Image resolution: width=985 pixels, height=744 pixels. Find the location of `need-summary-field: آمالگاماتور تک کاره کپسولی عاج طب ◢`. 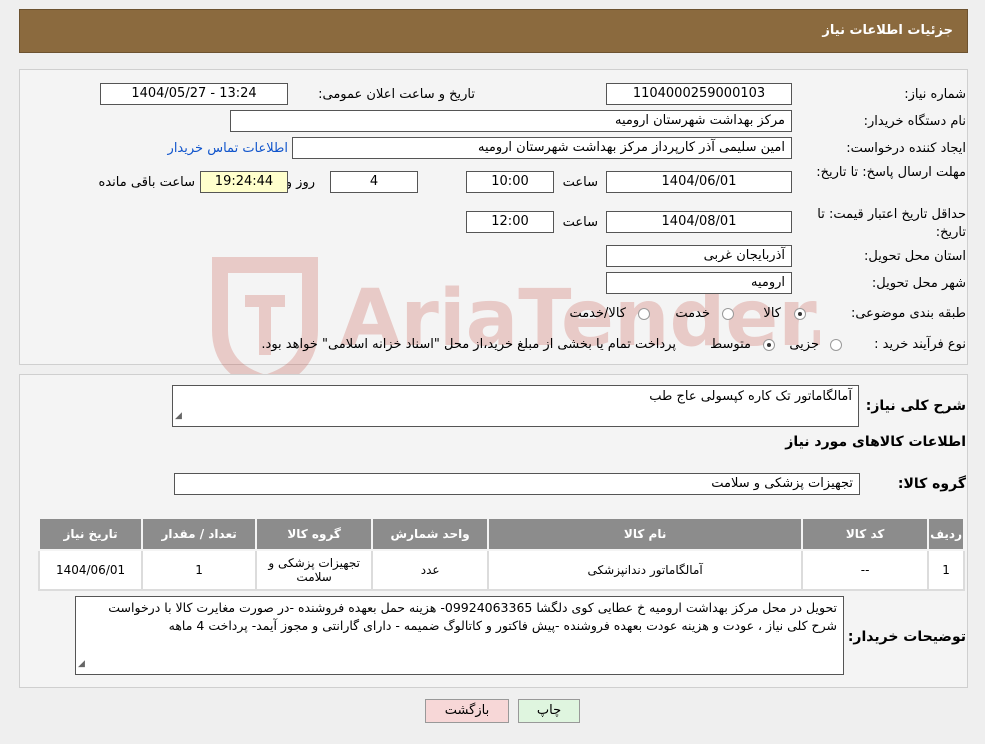

need-summary-field: آمالگاماتور تک کاره کپسولی عاج طب ◢ is located at coordinates (515, 406).